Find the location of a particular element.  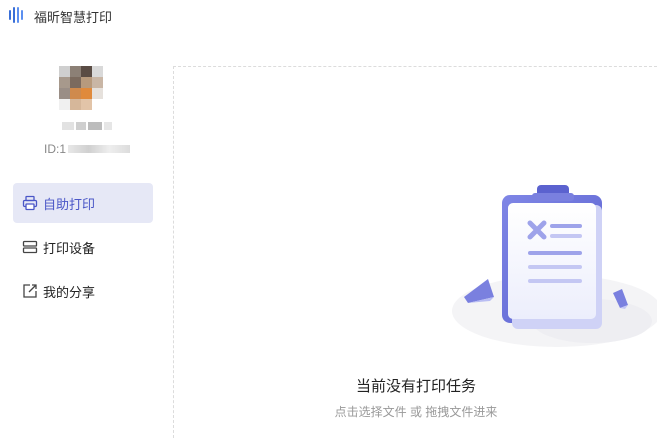

user-id: ID:1 is located at coordinates (87, 149).